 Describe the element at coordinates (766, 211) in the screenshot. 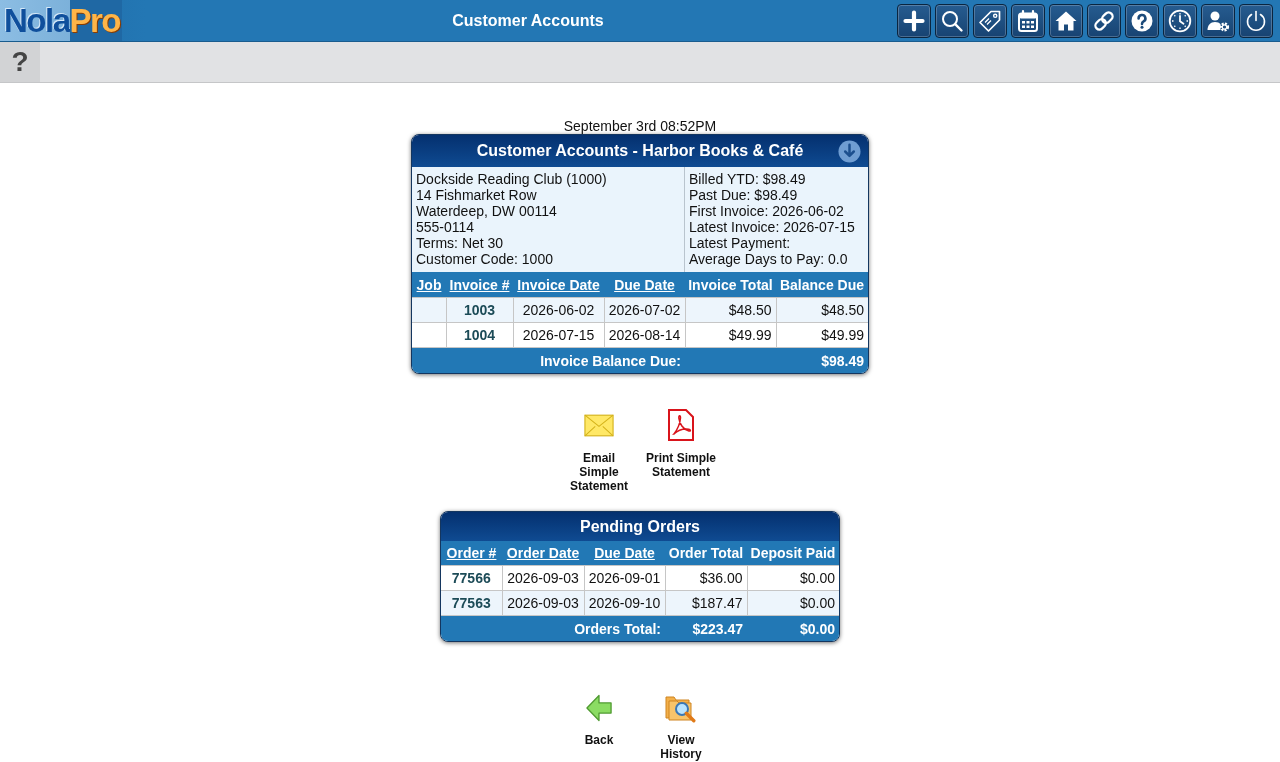

I see `summary-line: First Invoice: 2026-06-02` at that location.